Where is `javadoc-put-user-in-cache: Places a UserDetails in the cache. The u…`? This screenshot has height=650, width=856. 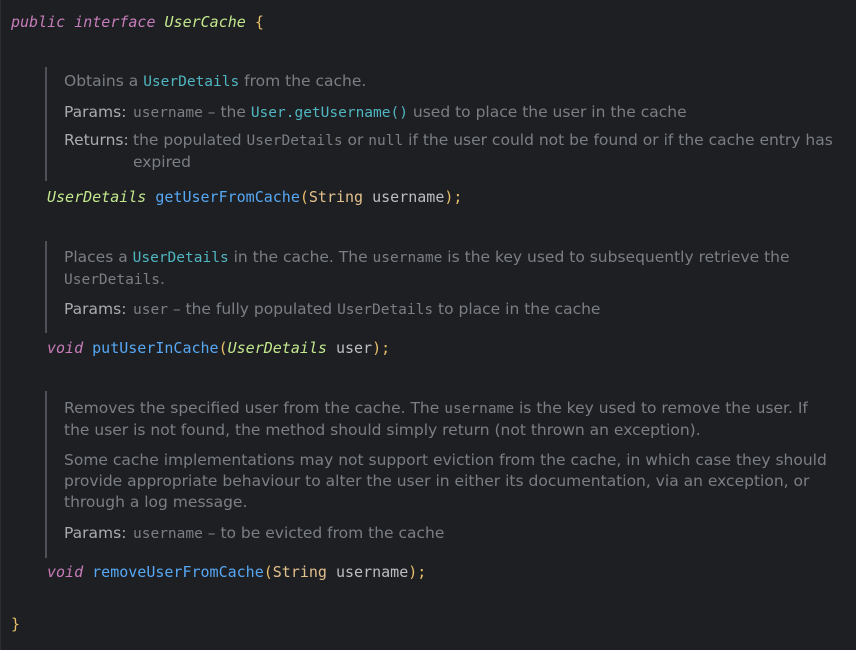
javadoc-put-user-in-cache: Places a UserDetails in the cache. The u… is located at coordinates (439, 287).